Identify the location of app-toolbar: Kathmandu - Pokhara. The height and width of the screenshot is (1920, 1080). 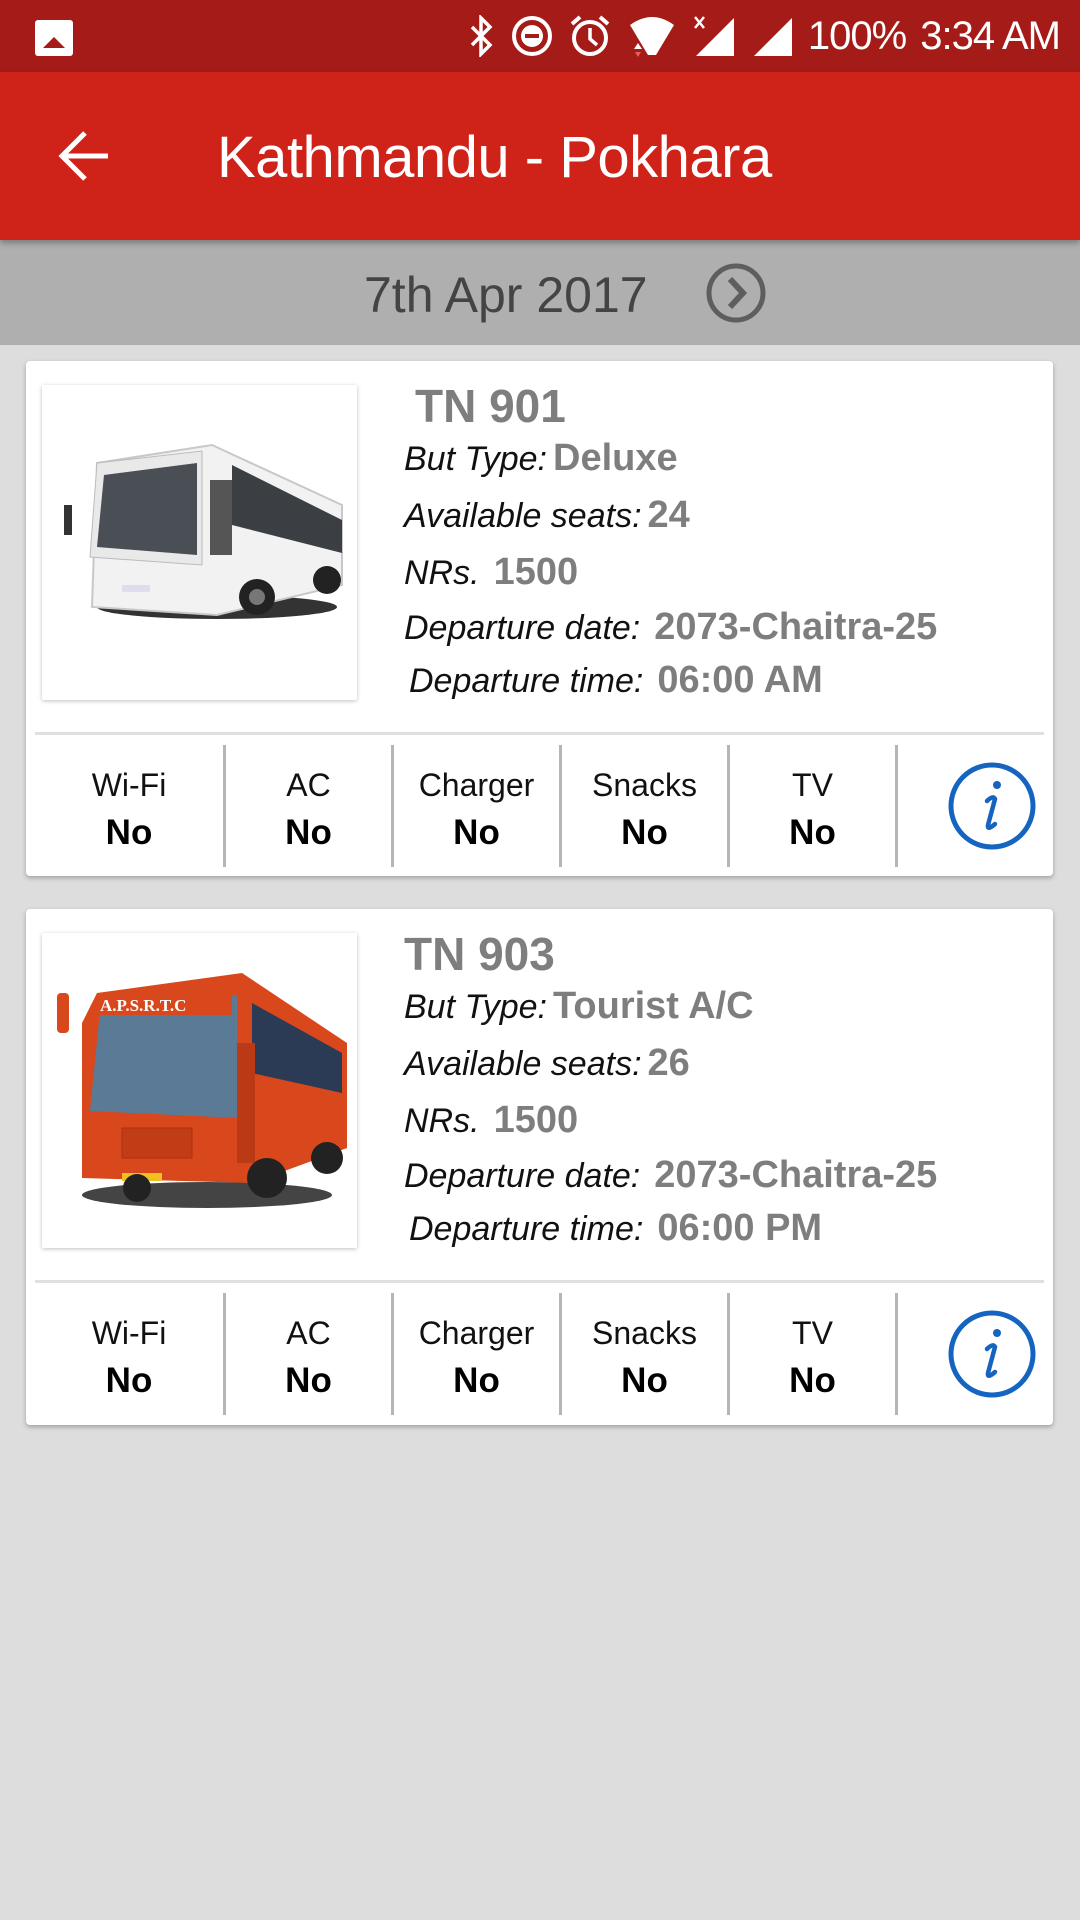
(540, 156).